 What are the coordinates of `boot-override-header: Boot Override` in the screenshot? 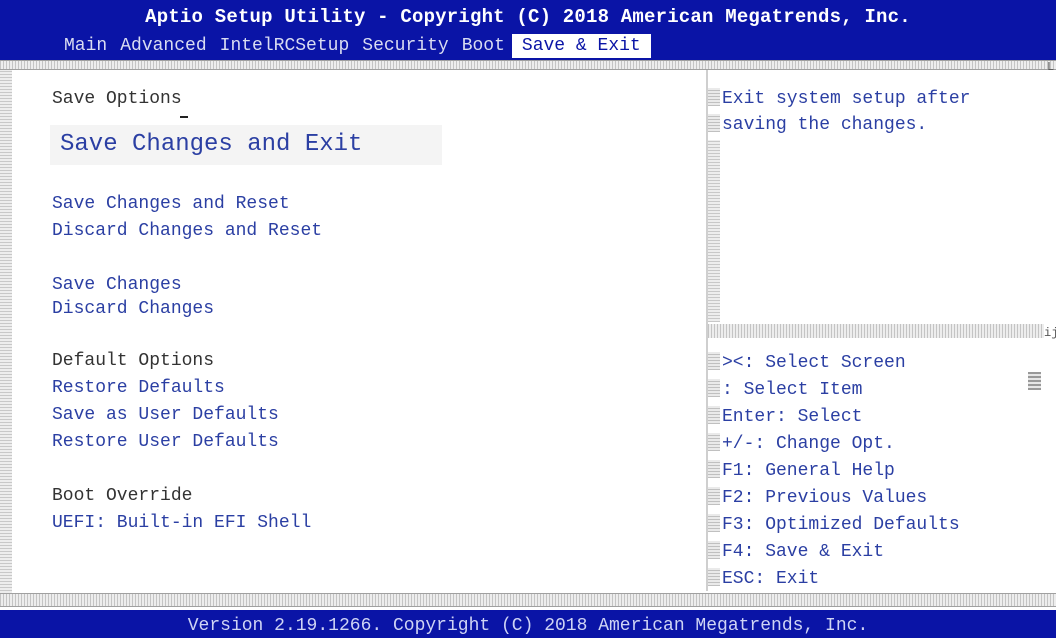 It's located at (122, 496).